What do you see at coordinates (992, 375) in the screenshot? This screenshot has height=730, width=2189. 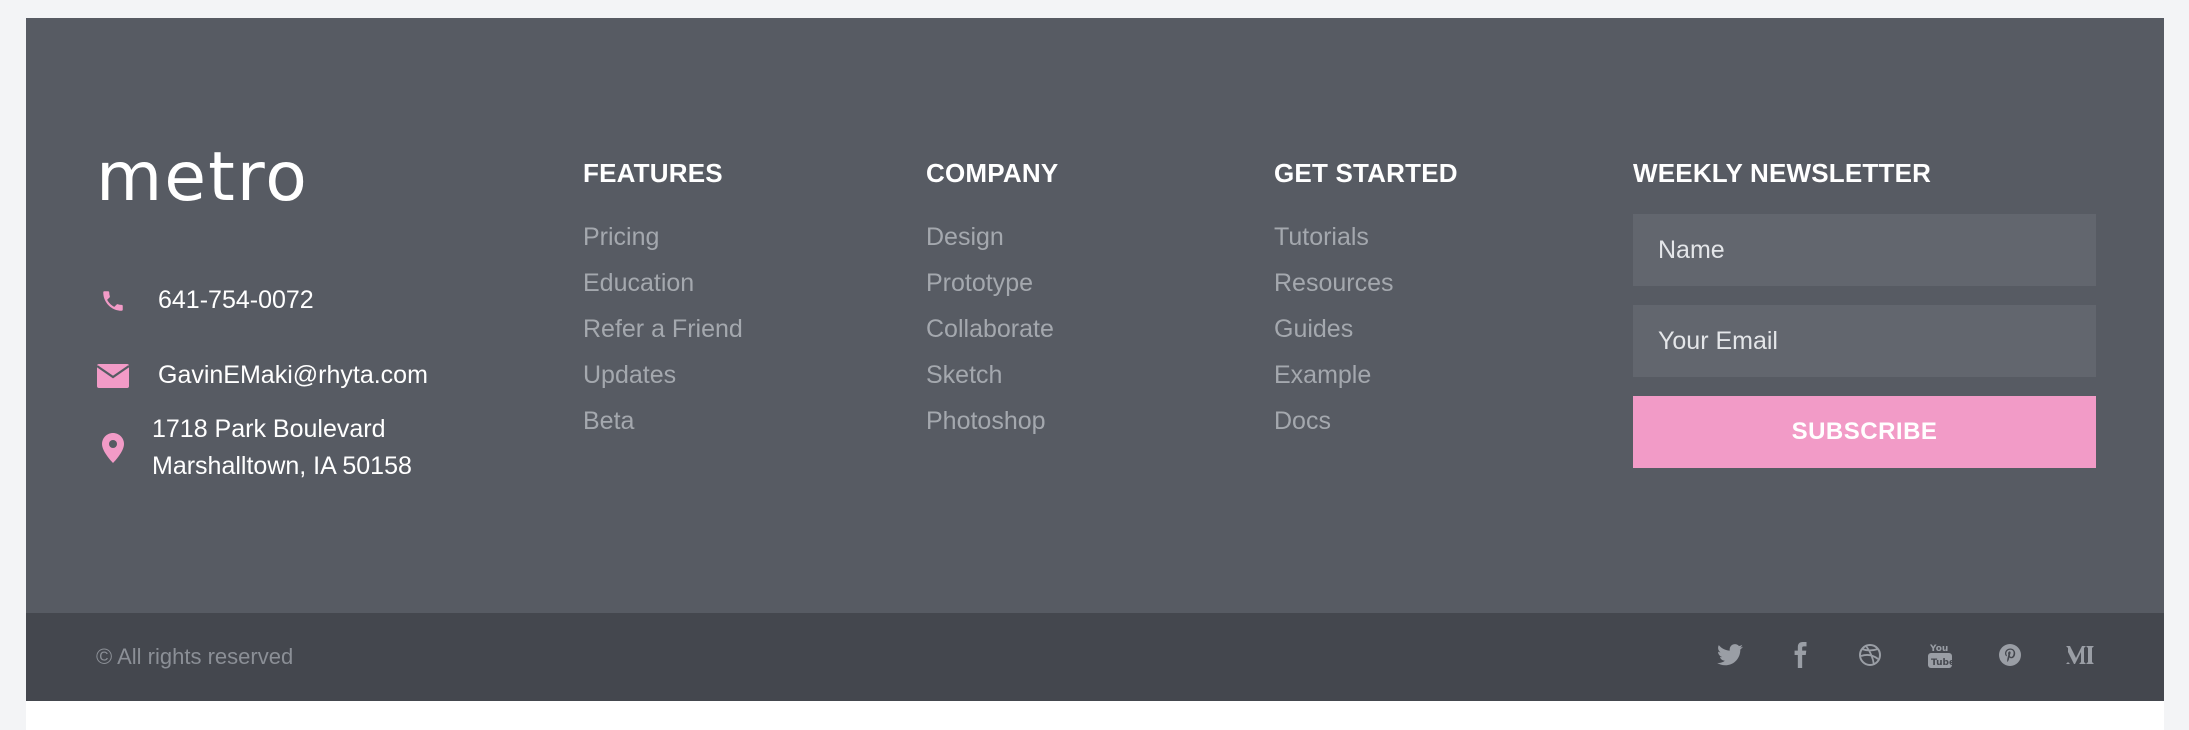 I see `footer-link-sketch: Sketch` at bounding box center [992, 375].